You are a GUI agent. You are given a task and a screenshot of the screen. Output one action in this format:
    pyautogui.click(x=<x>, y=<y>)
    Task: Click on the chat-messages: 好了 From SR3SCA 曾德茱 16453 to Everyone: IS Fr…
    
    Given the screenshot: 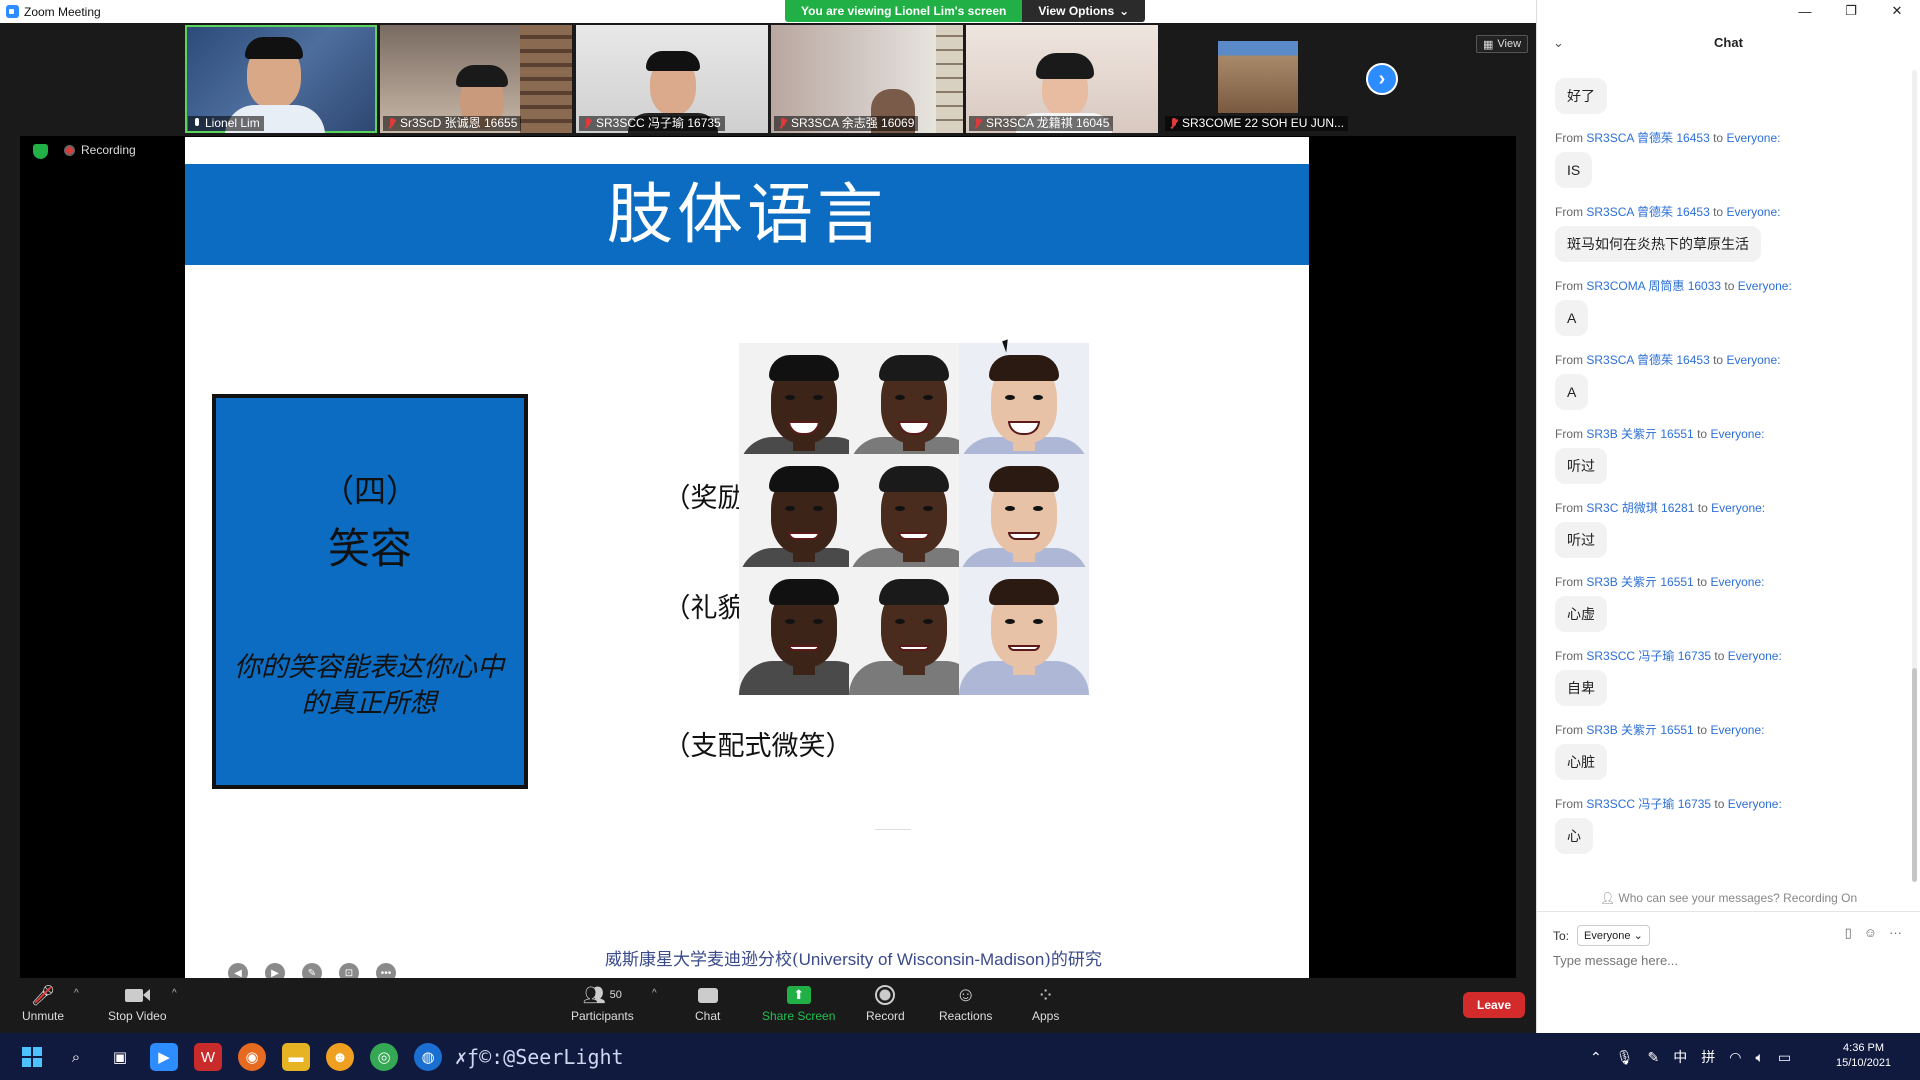 What is the action you would take?
    pyautogui.click(x=1725, y=481)
    